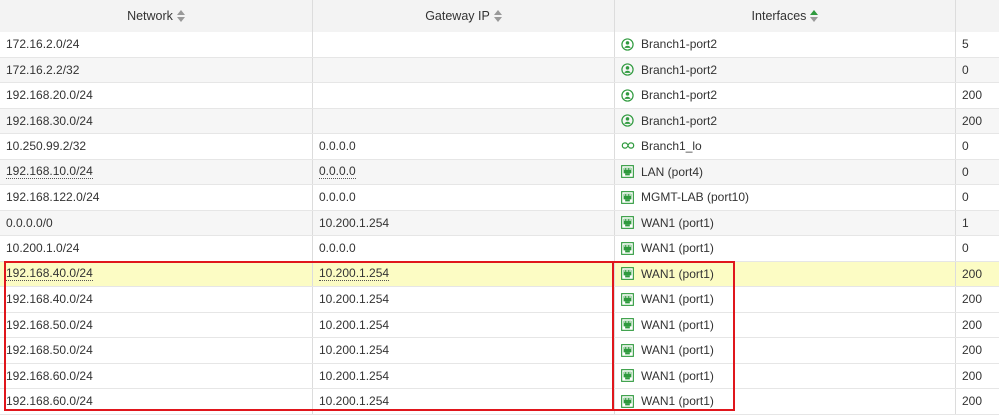  I want to click on cell-gateway, so click(464, 120).